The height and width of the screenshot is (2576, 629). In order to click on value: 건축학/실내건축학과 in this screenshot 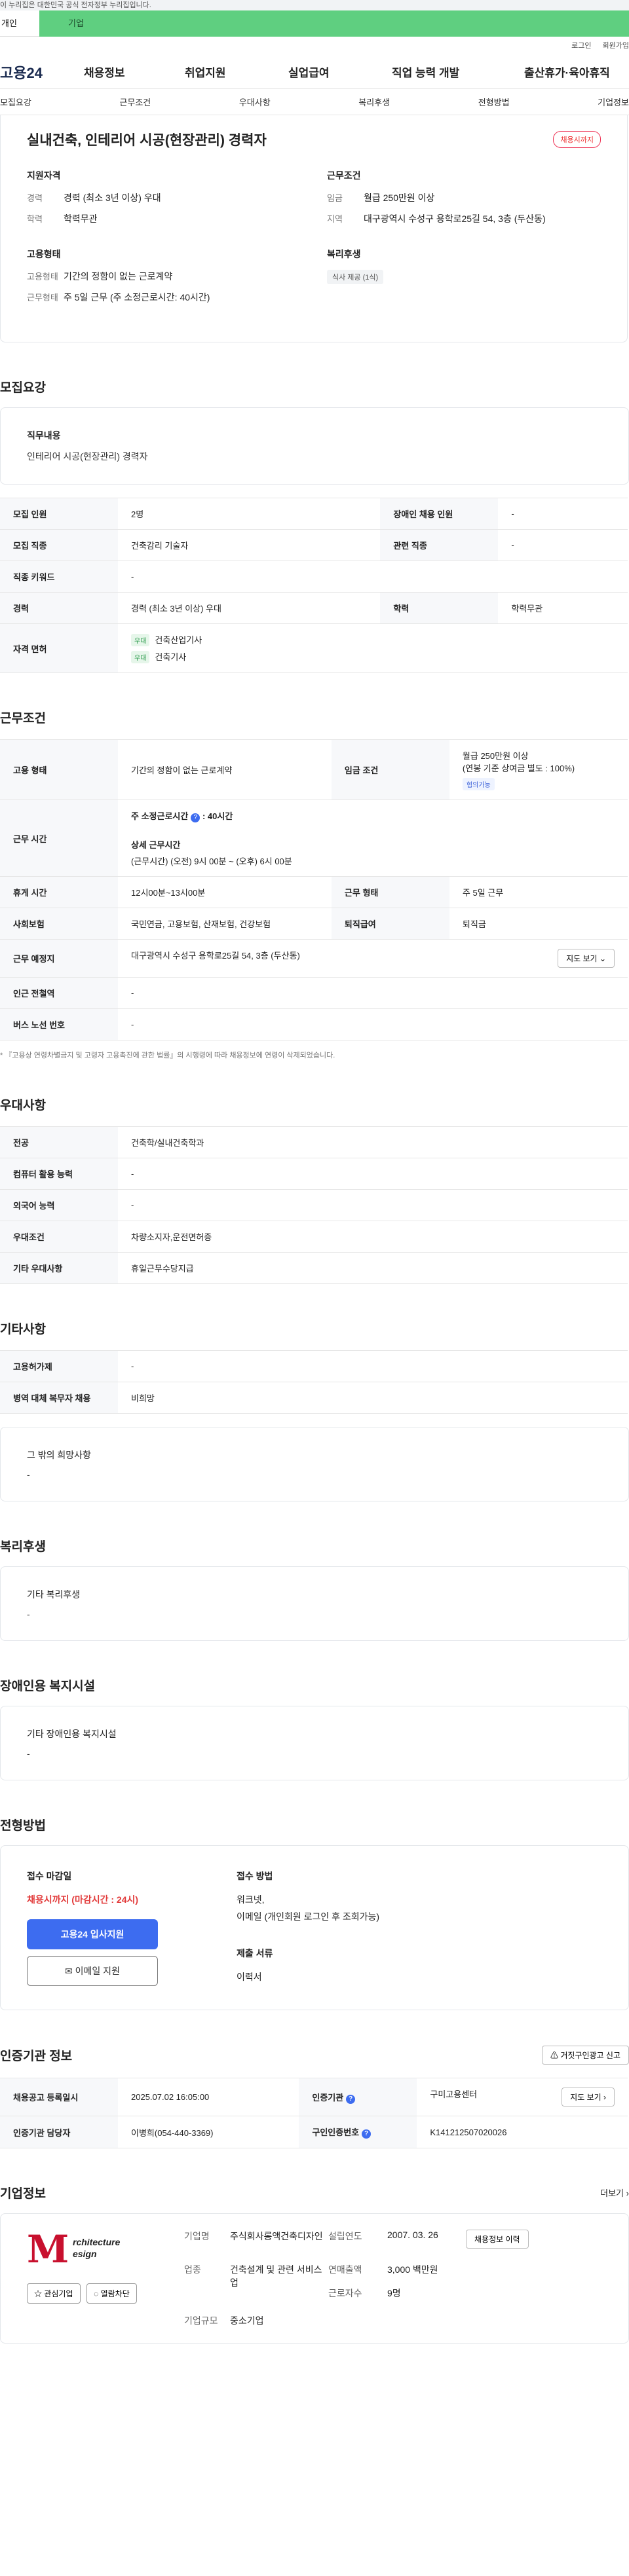, I will do `click(373, 1142)`.